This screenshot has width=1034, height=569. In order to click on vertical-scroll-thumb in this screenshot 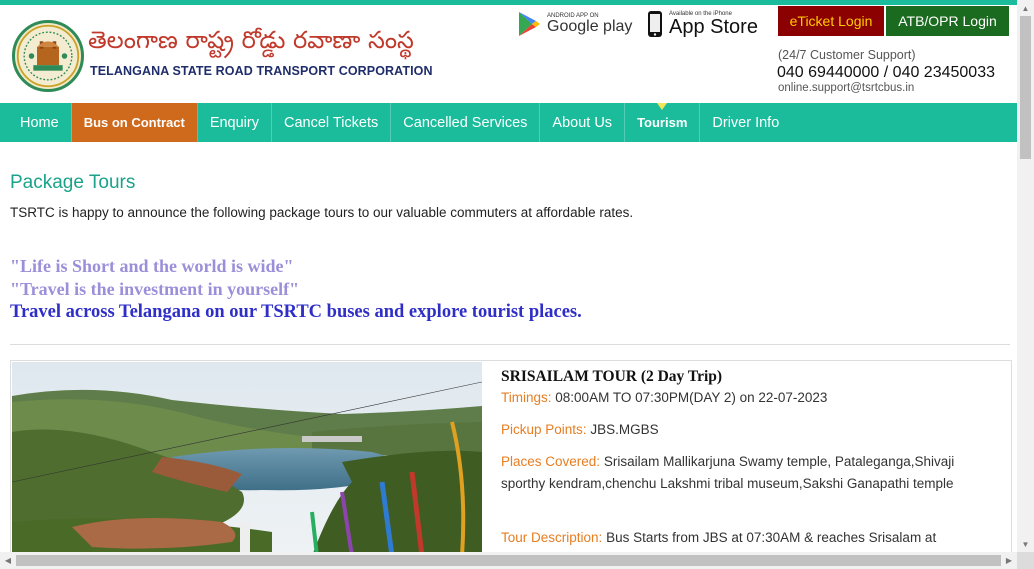, I will do `click(1025, 87)`.